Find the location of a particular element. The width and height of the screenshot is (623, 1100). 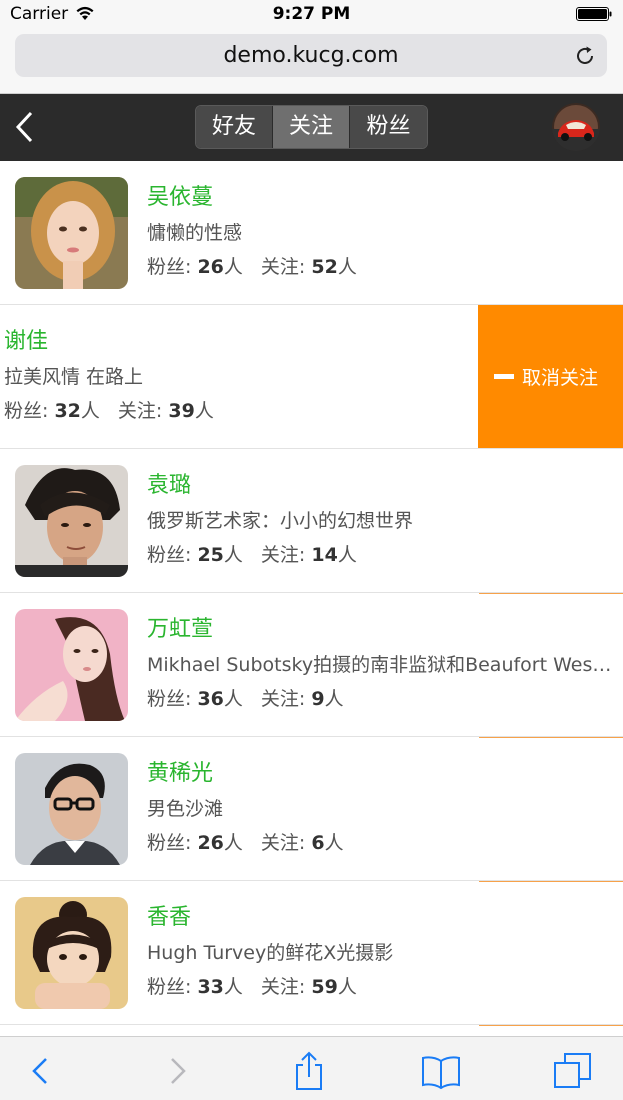

list-item: 黄稀光 男色沙滩 粉丝: 26人 关注: 6人 is located at coordinates (311, 809).